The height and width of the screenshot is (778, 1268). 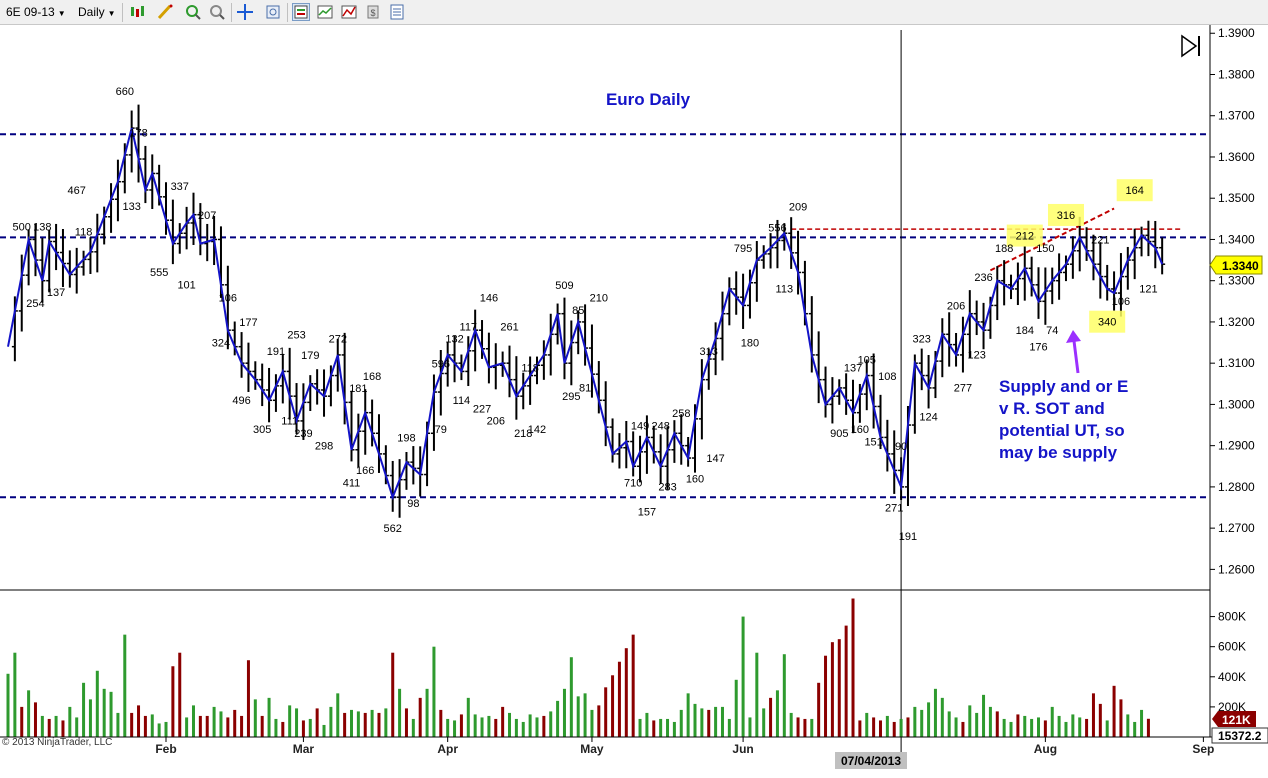 I want to click on bar-label: 133, so click(x=131, y=207).